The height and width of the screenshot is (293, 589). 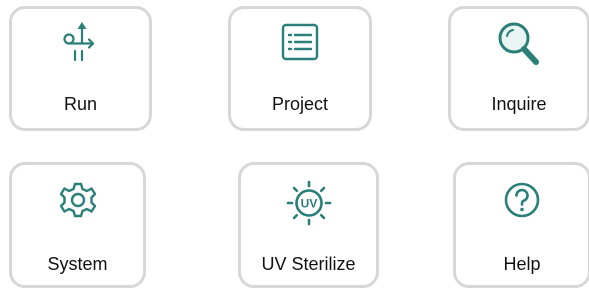 What do you see at coordinates (300, 68) in the screenshot?
I see `project-button: Project` at bounding box center [300, 68].